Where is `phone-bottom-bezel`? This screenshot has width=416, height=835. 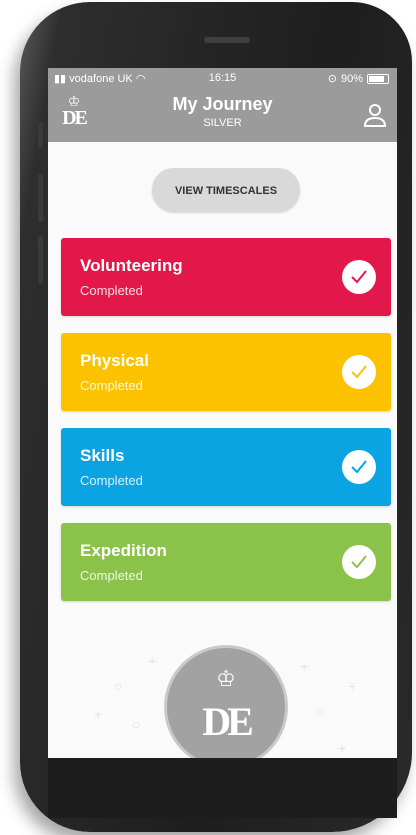
phone-bottom-bezel is located at coordinates (222, 788).